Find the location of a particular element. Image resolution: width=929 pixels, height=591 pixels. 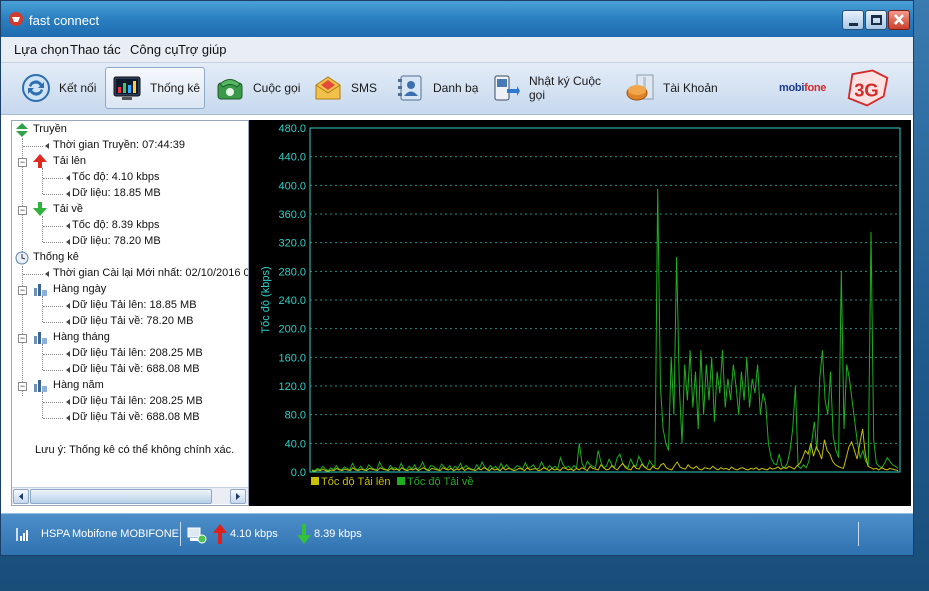

tree-statistics: Thống kê is located at coordinates (56, 259).